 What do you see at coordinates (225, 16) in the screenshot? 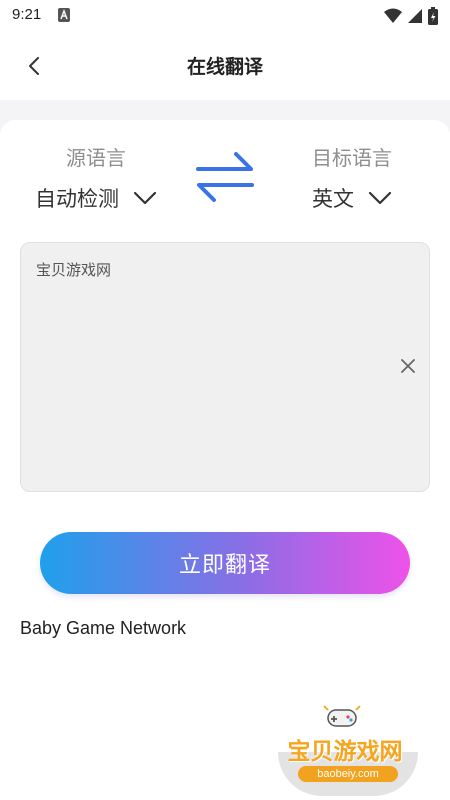
I see `status-bar: 9:21` at bounding box center [225, 16].